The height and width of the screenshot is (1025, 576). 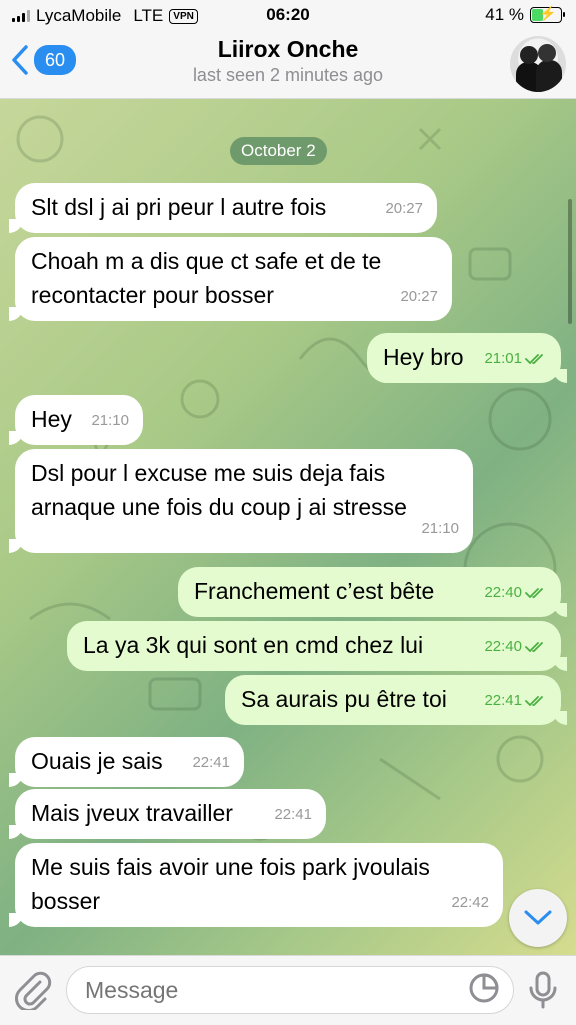 I want to click on message-time: 21:01, so click(x=515, y=359).